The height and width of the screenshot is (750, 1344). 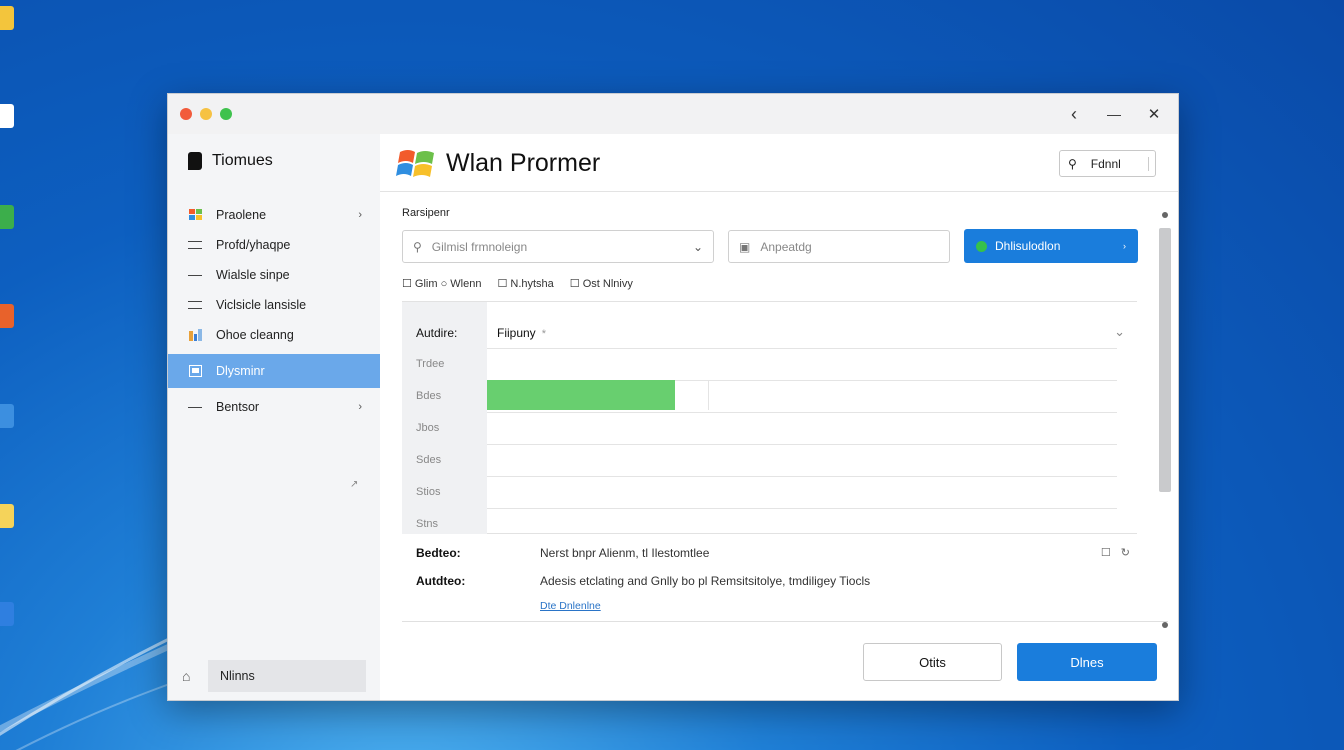 What do you see at coordinates (274, 371) in the screenshot?
I see `sidebar-item: Dlysminr` at bounding box center [274, 371].